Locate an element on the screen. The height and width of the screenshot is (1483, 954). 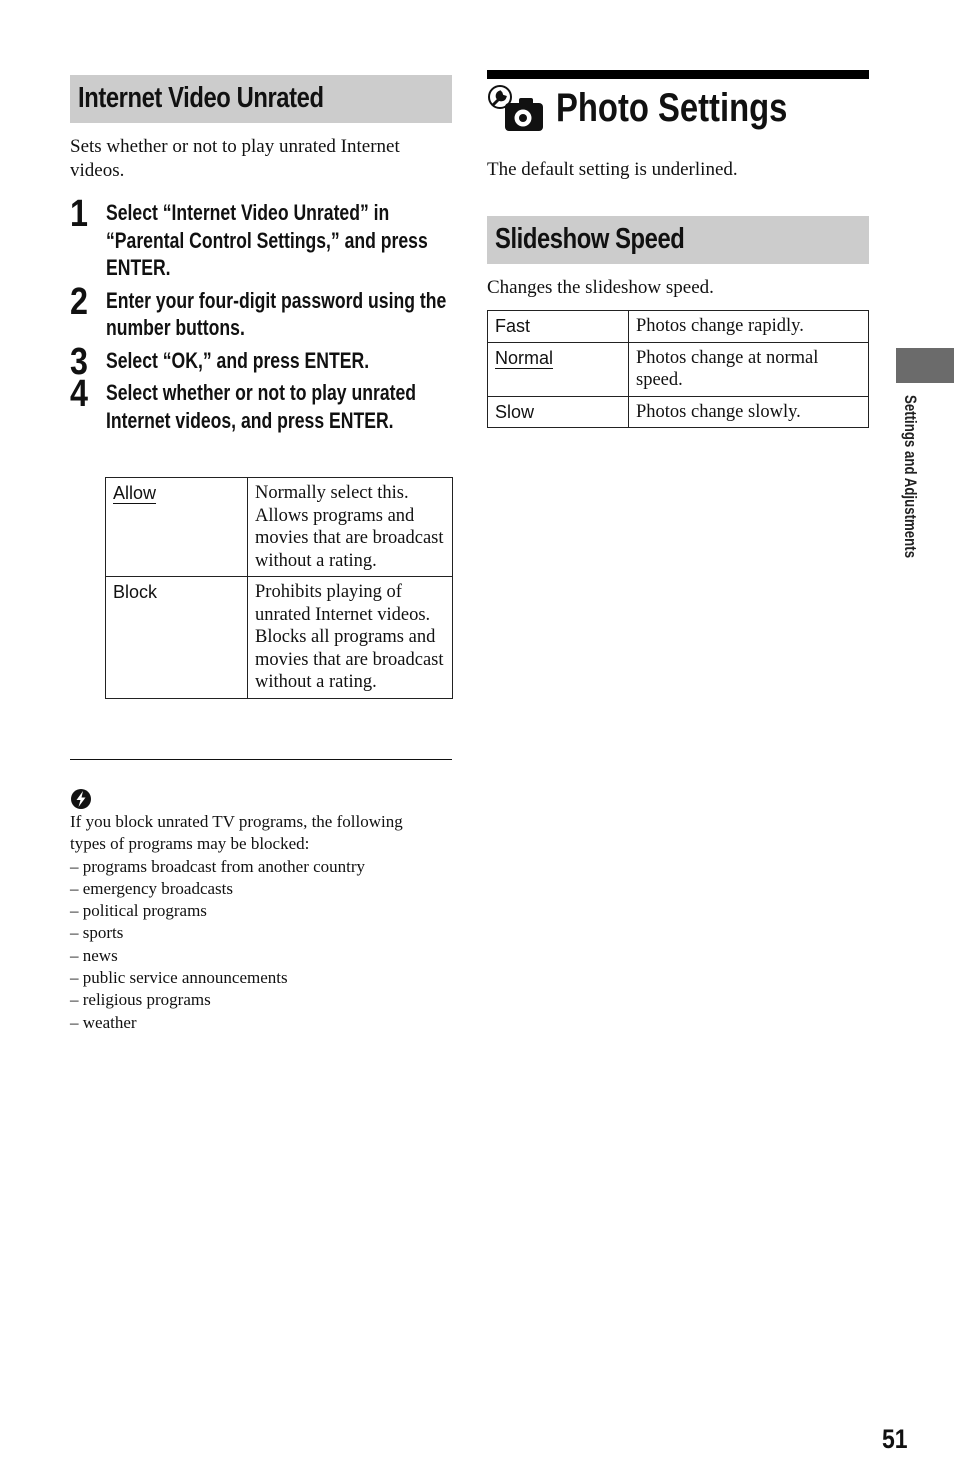
option-key: Block is located at coordinates (135, 592).